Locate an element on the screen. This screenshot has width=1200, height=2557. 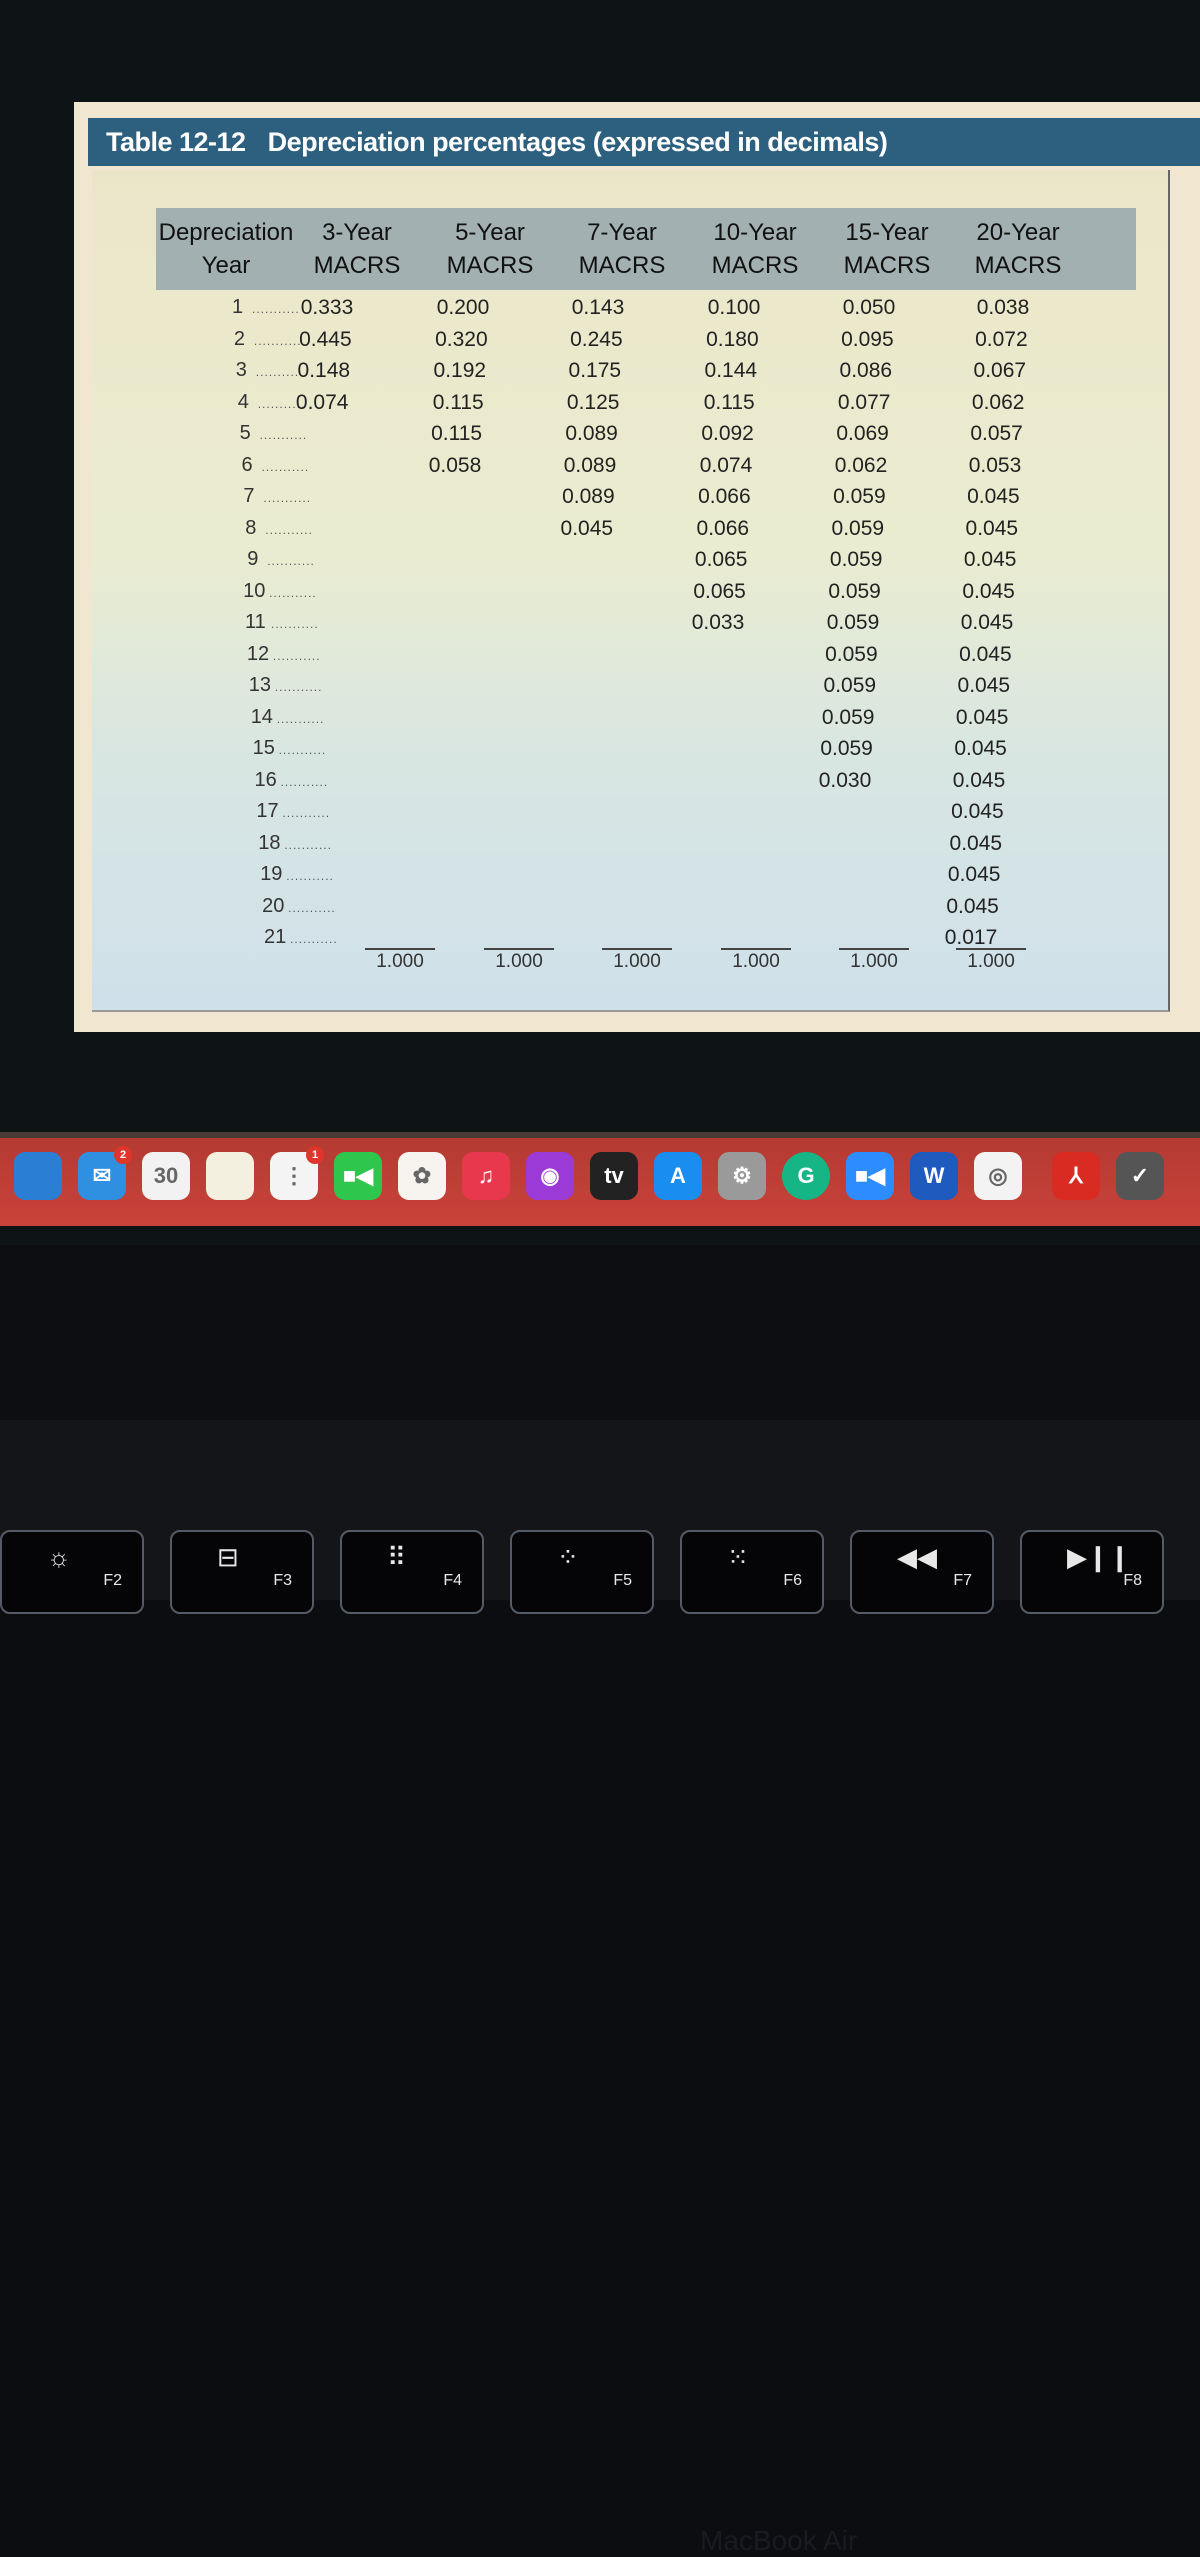
table-cell: 0.067 is located at coordinates (1000, 370).